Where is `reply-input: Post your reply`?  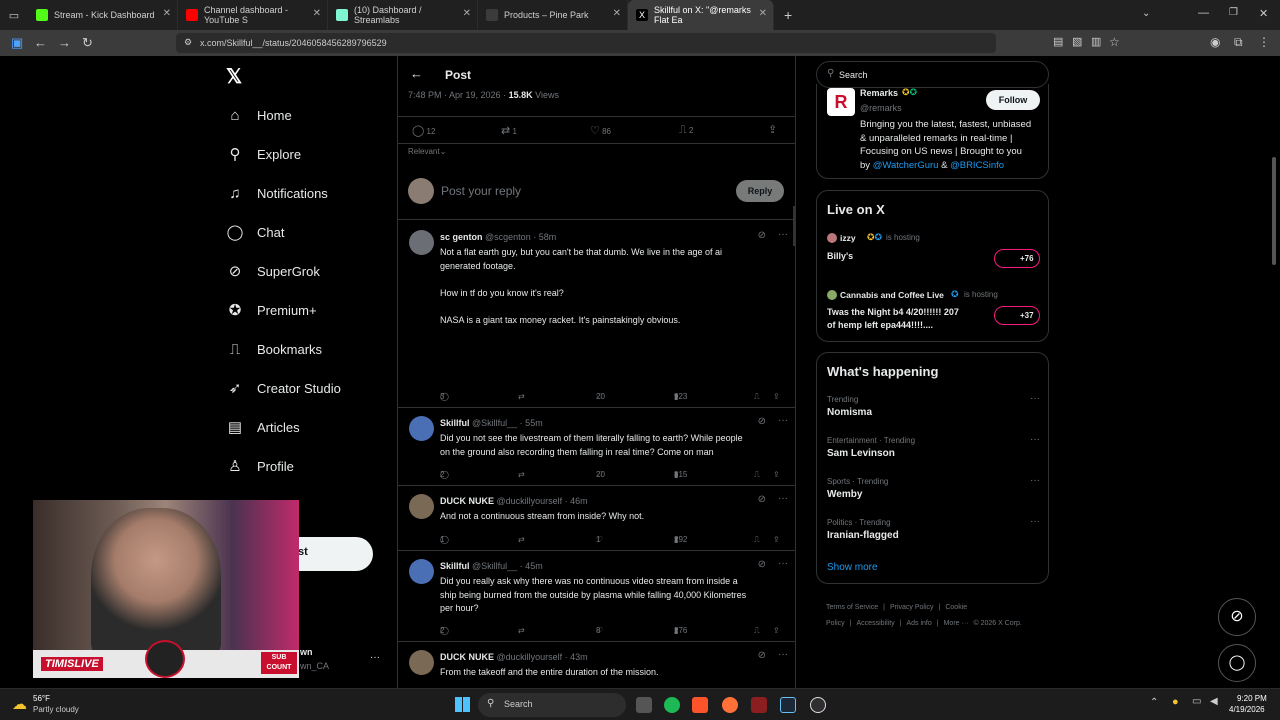 reply-input: Post your reply is located at coordinates (481, 191).